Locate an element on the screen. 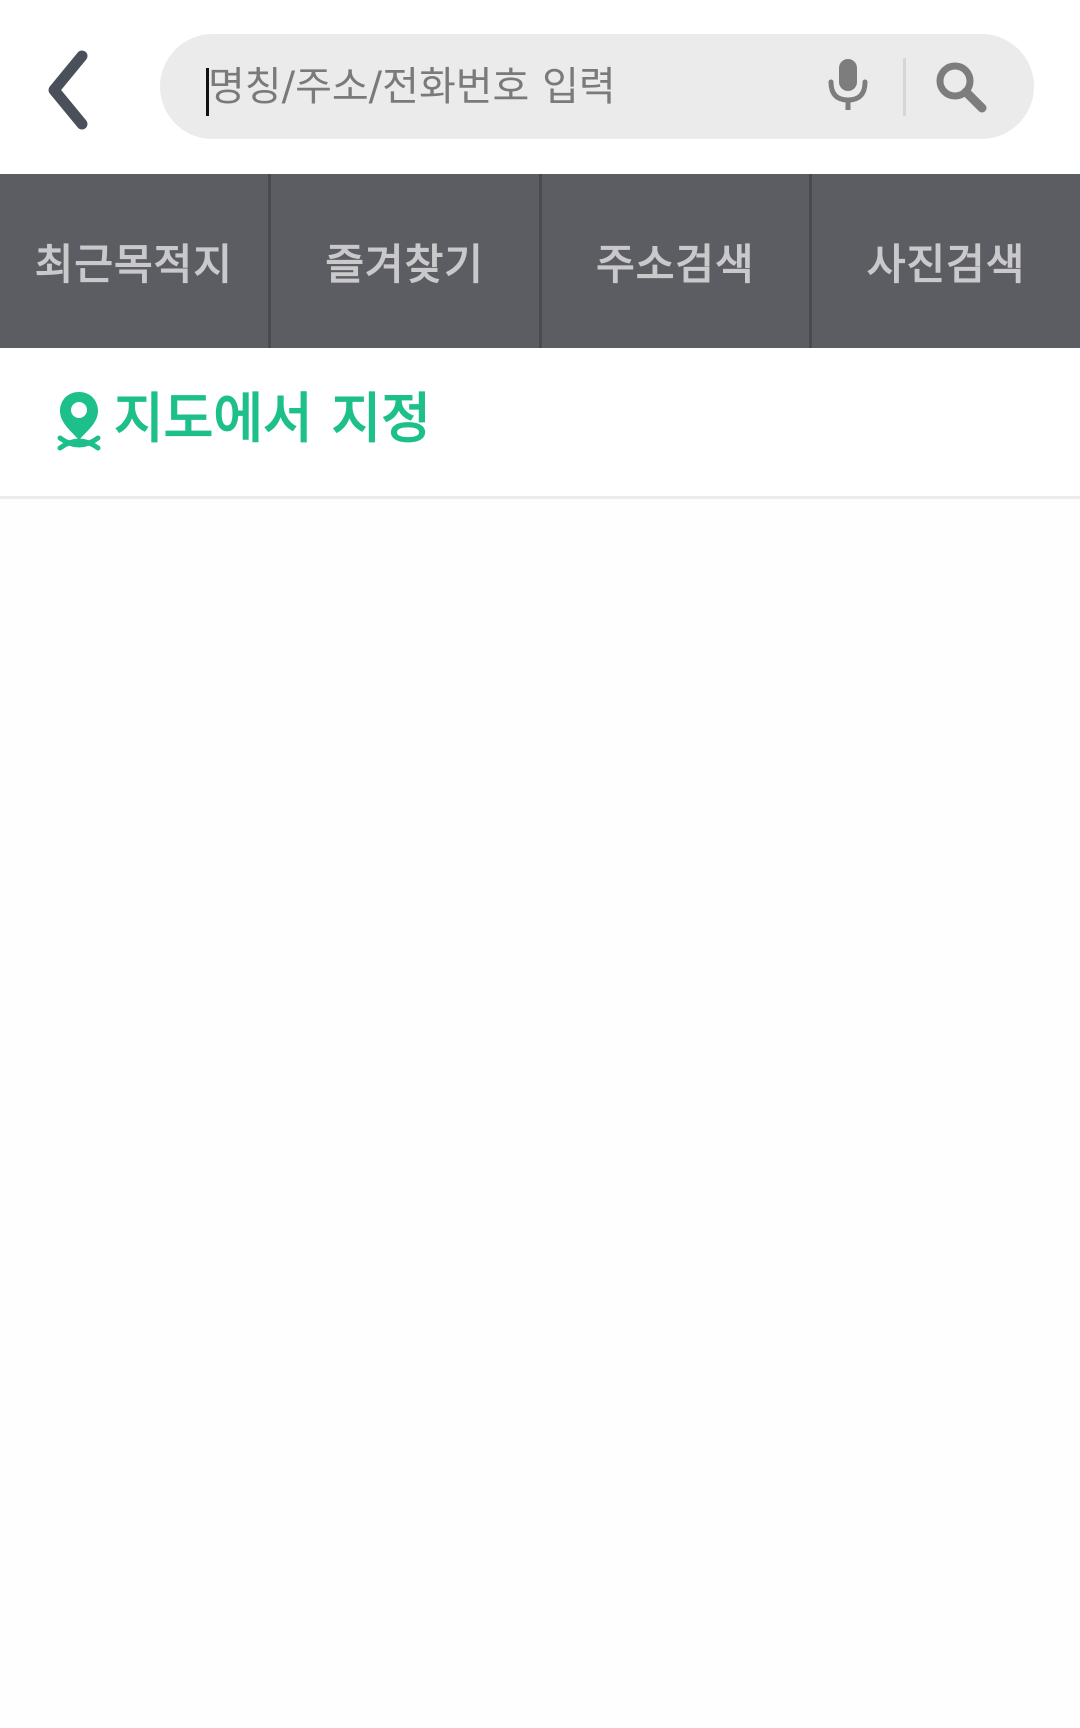  back-button is located at coordinates (76, 89).